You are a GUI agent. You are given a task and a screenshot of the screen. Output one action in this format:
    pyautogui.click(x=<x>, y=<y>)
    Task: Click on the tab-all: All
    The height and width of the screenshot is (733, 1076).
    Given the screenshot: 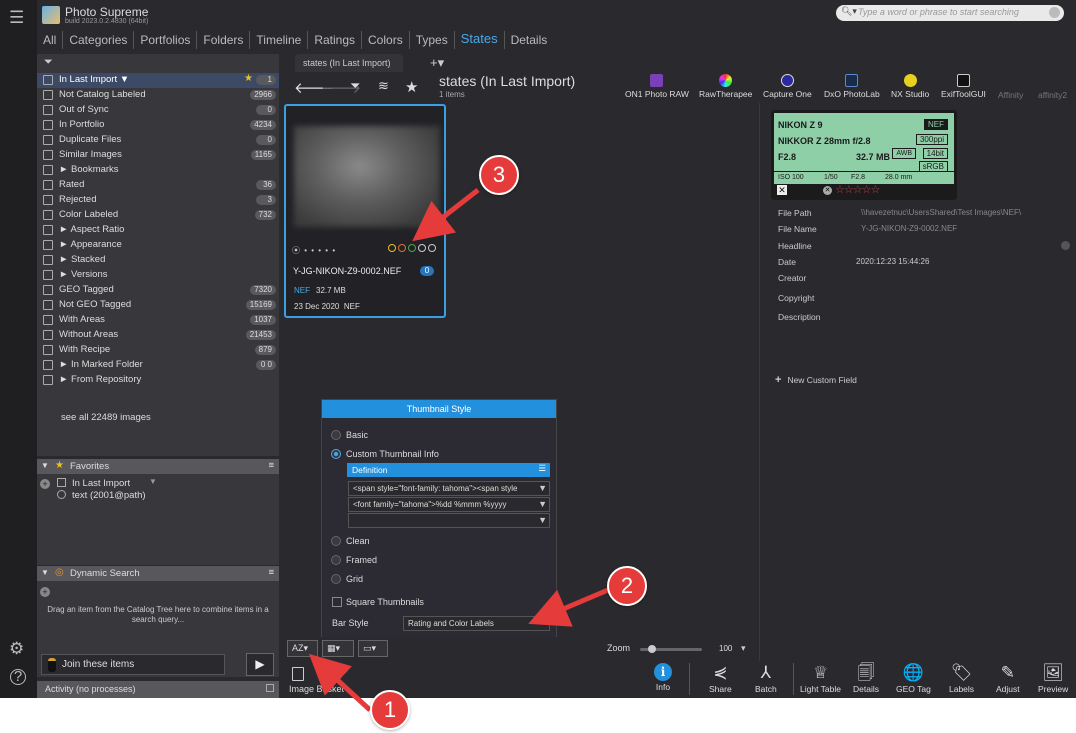 What is the action you would take?
    pyautogui.click(x=50, y=40)
    